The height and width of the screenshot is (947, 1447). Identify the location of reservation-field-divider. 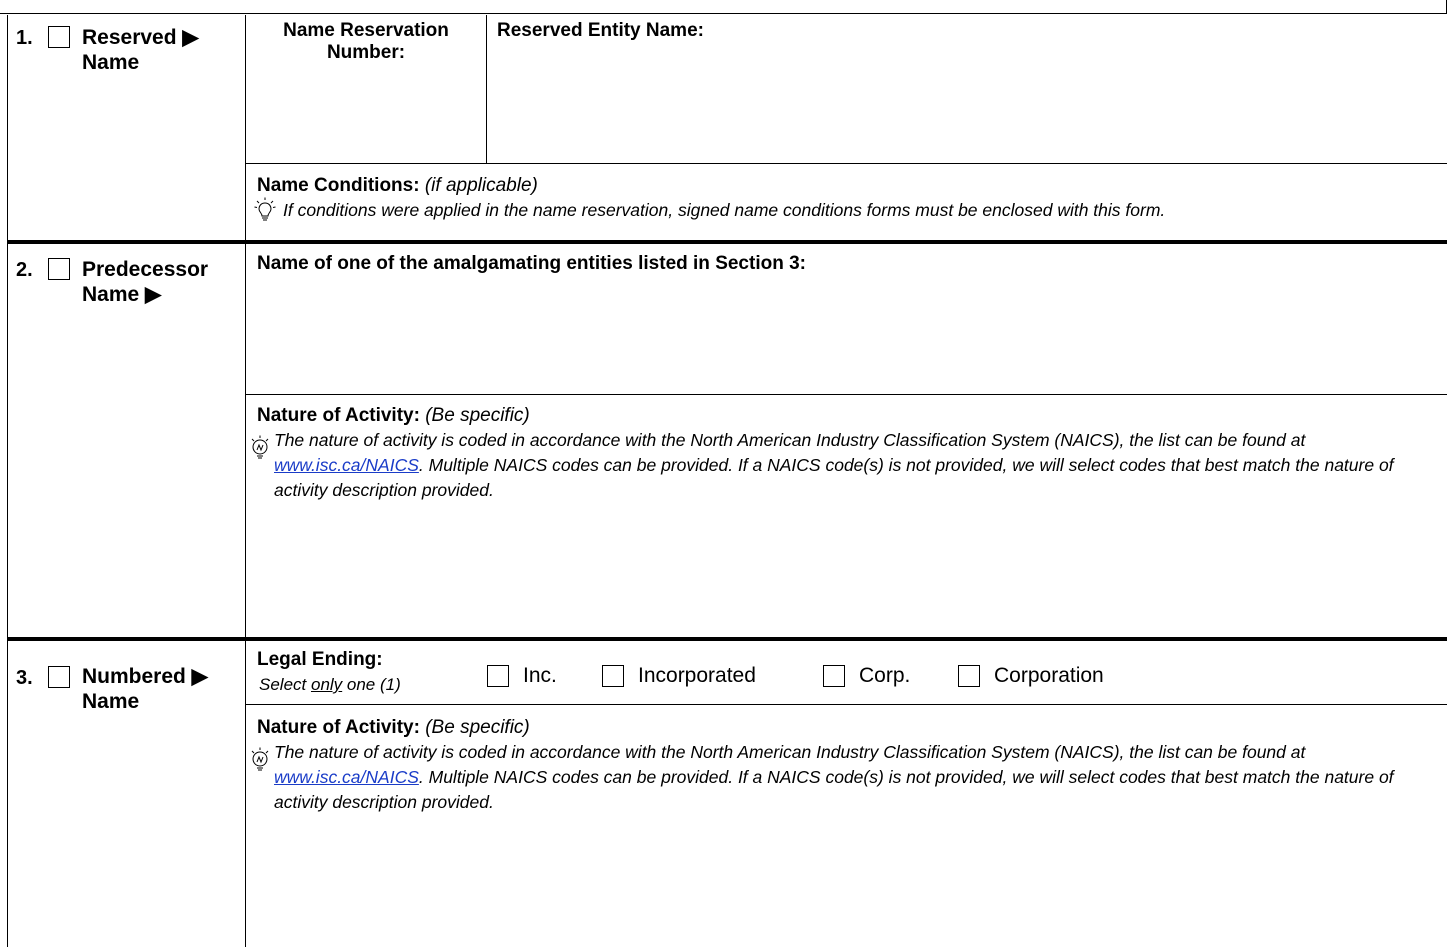
(486, 89).